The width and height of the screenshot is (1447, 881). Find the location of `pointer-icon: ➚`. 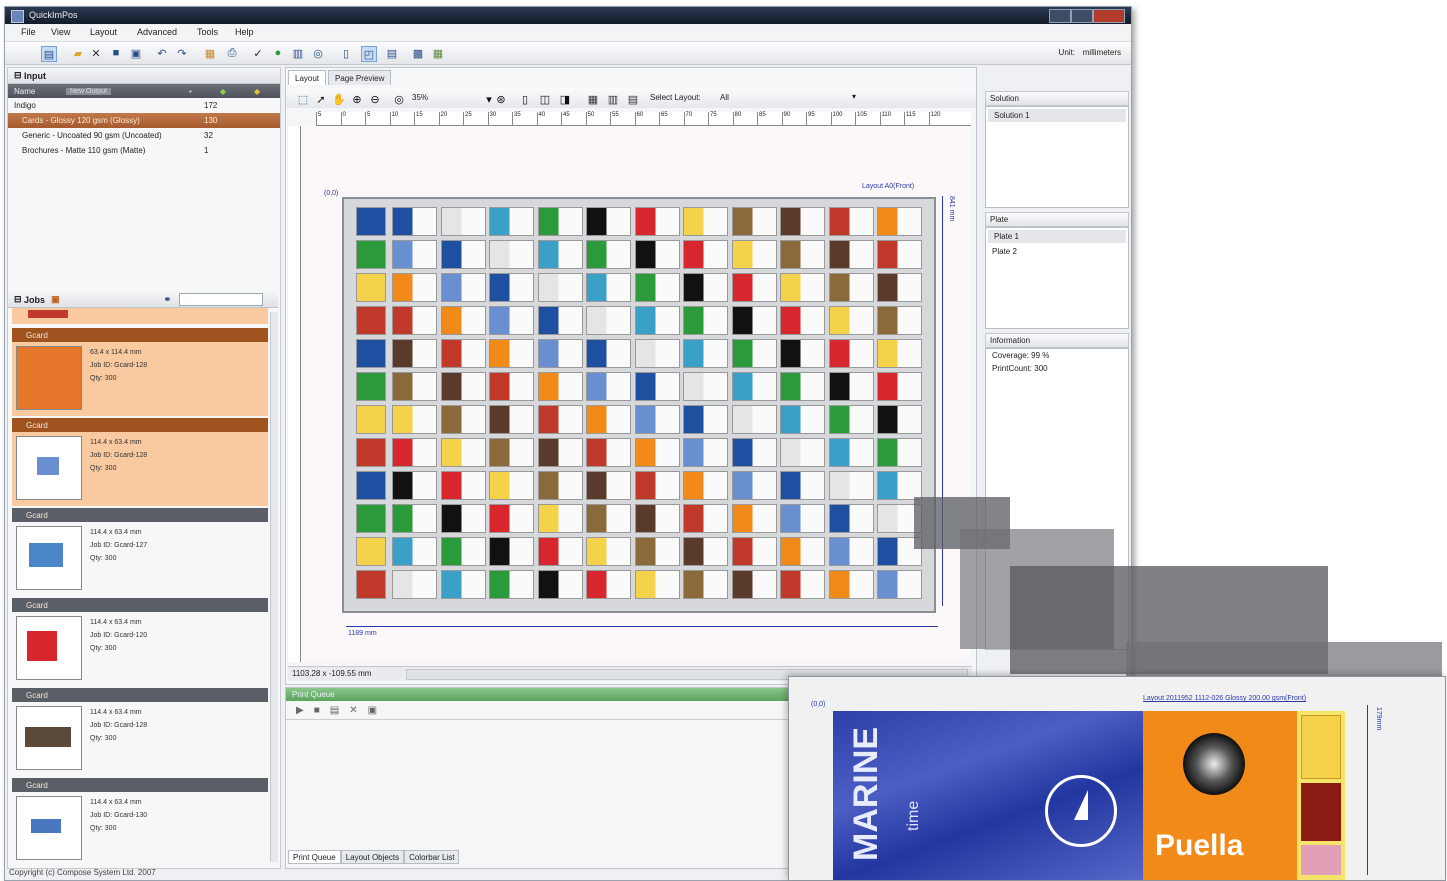

pointer-icon: ➚ is located at coordinates (321, 99).